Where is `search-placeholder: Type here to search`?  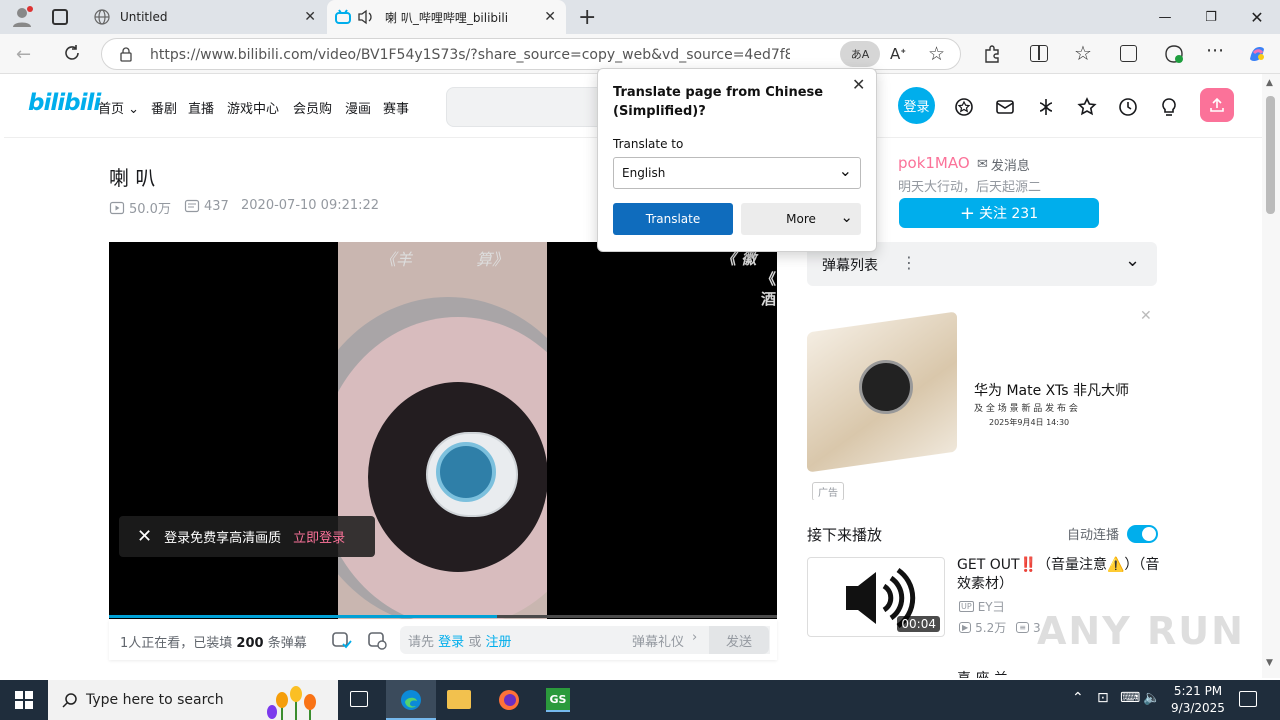
search-placeholder: Type here to search is located at coordinates (155, 700).